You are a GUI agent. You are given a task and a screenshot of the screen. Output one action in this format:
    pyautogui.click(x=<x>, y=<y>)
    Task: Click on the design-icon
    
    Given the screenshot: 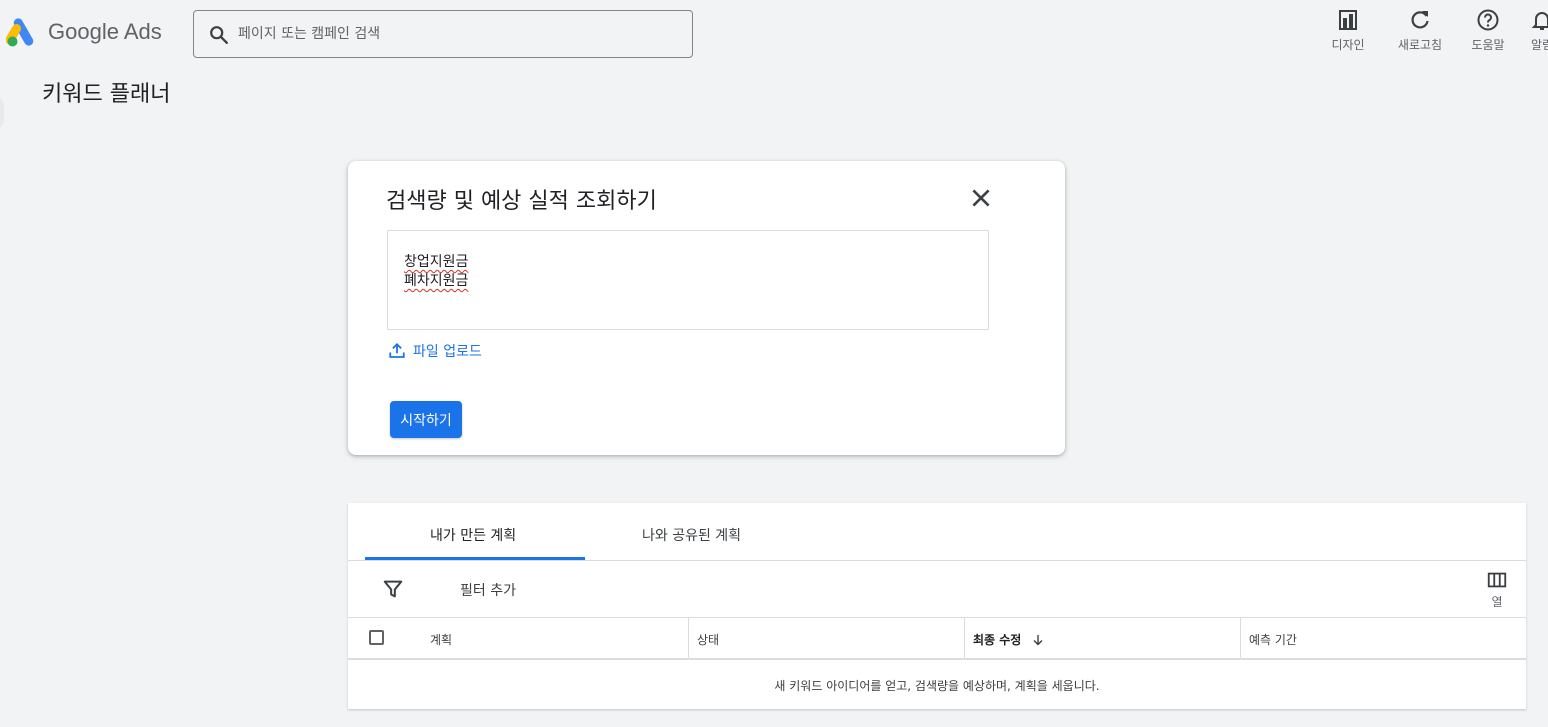 What is the action you would take?
    pyautogui.click(x=1348, y=20)
    